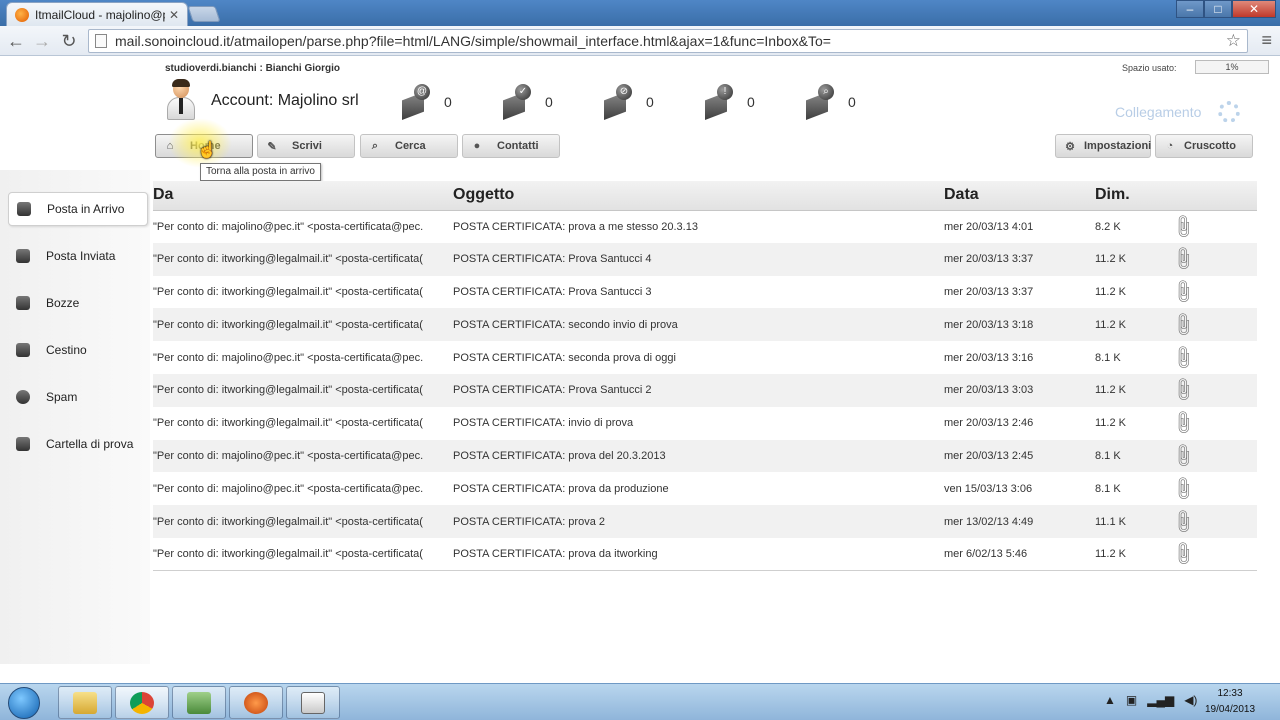  Describe the element at coordinates (698, 196) in the screenshot. I see `column-subject: Oggetto` at that location.